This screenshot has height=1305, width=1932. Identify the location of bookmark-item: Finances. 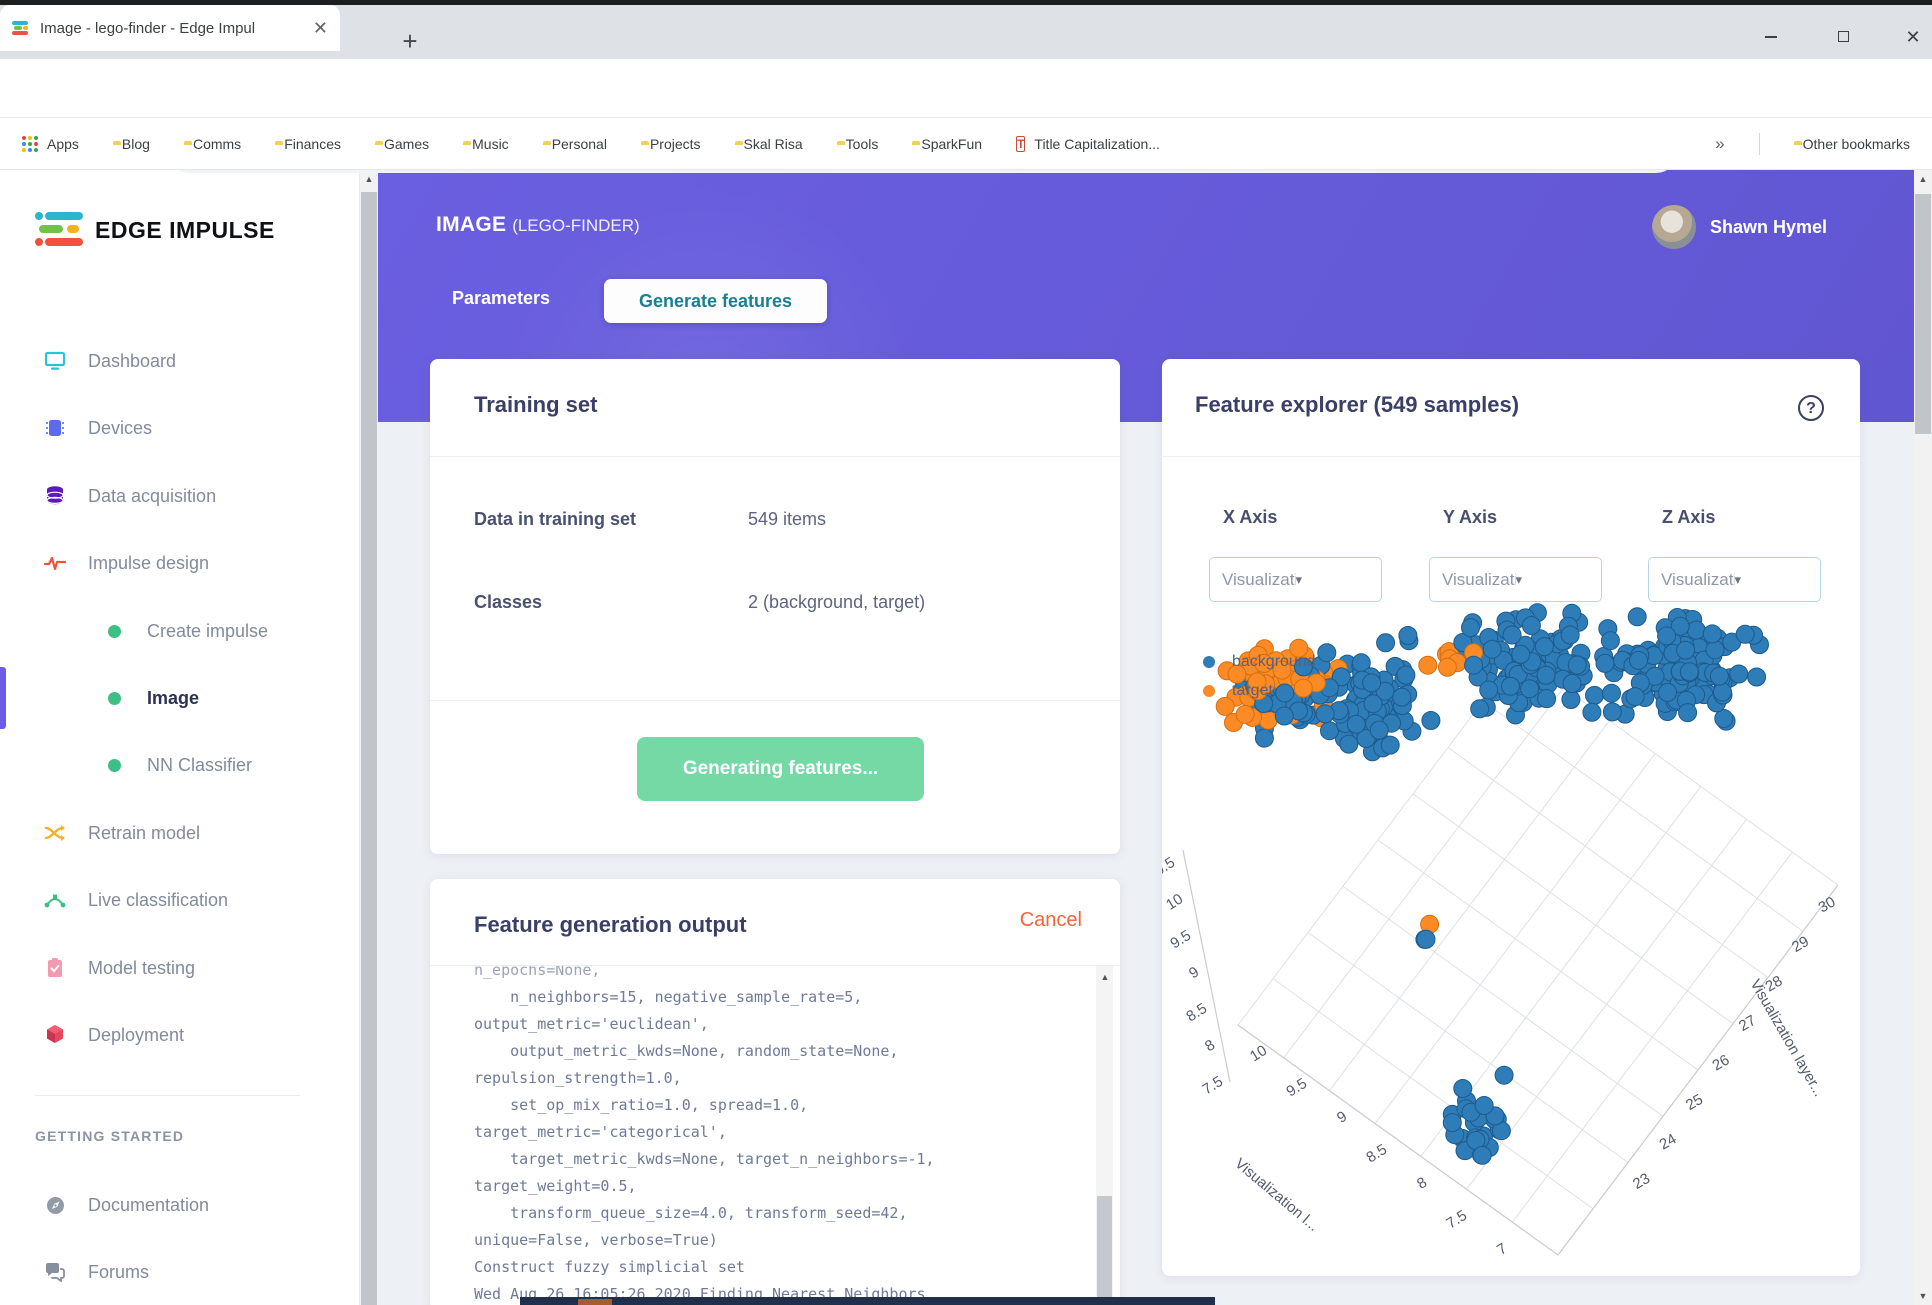
(308, 144).